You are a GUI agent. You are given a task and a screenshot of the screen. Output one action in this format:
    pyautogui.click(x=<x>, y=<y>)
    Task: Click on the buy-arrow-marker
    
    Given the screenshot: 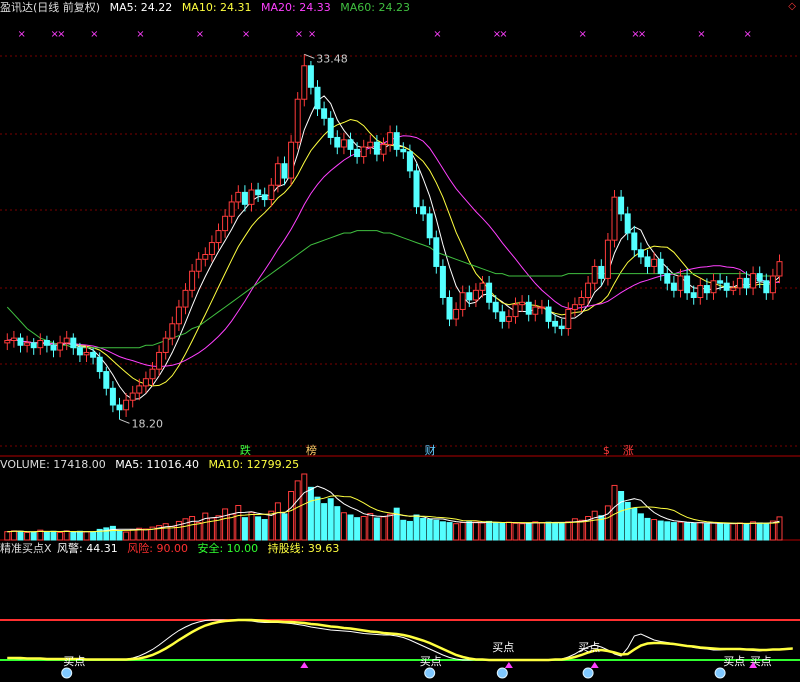 What is the action you would take?
    pyautogui.click(x=508, y=665)
    